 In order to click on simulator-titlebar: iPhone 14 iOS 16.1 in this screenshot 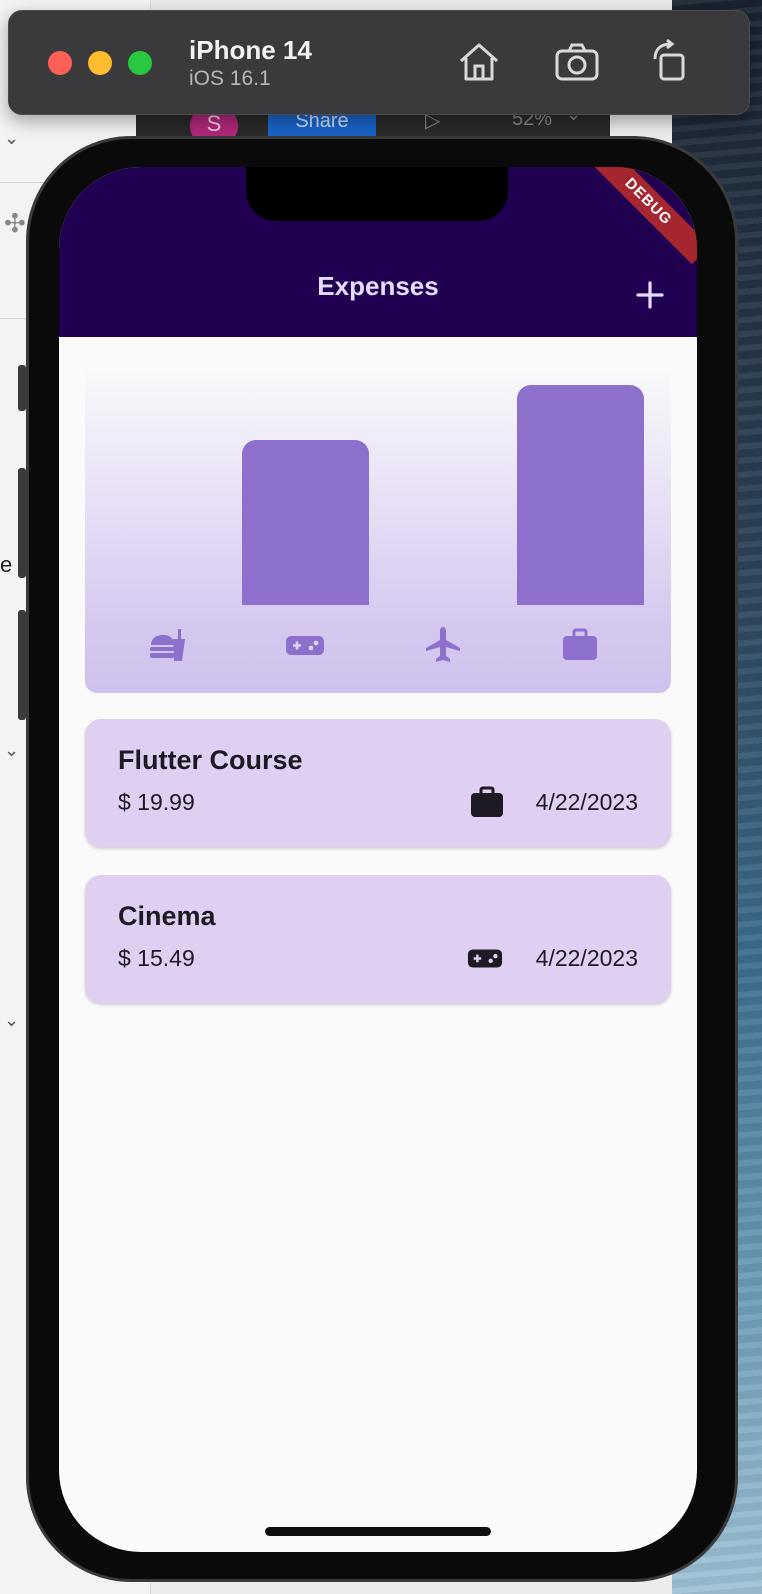, I will do `click(379, 62)`.